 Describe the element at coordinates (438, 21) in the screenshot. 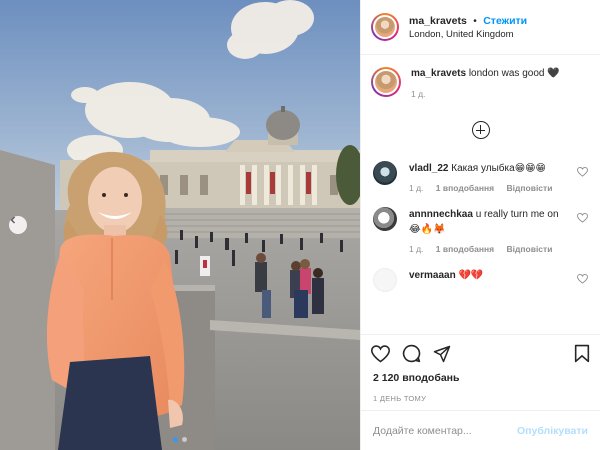

I see `author-username: ma_kravets` at that location.